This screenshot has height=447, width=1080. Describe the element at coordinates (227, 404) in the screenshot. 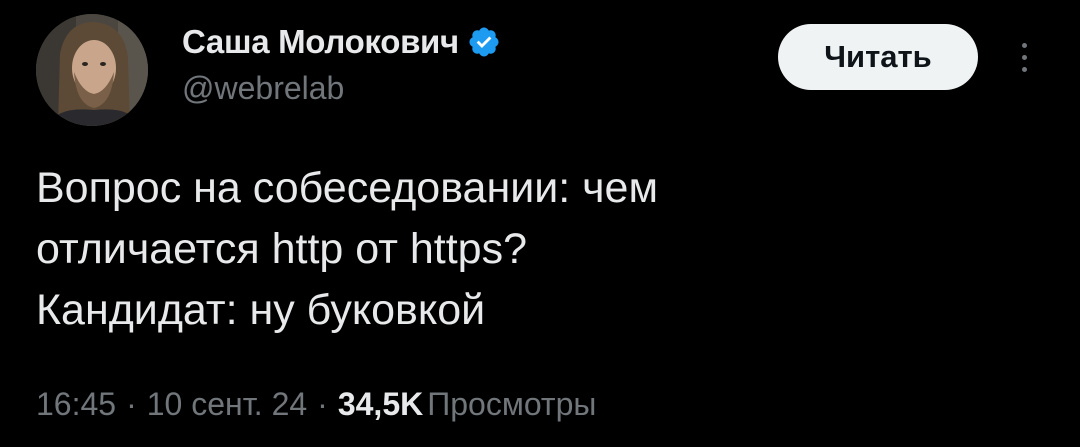

I see `tweet-date: 10 сент. 24` at that location.